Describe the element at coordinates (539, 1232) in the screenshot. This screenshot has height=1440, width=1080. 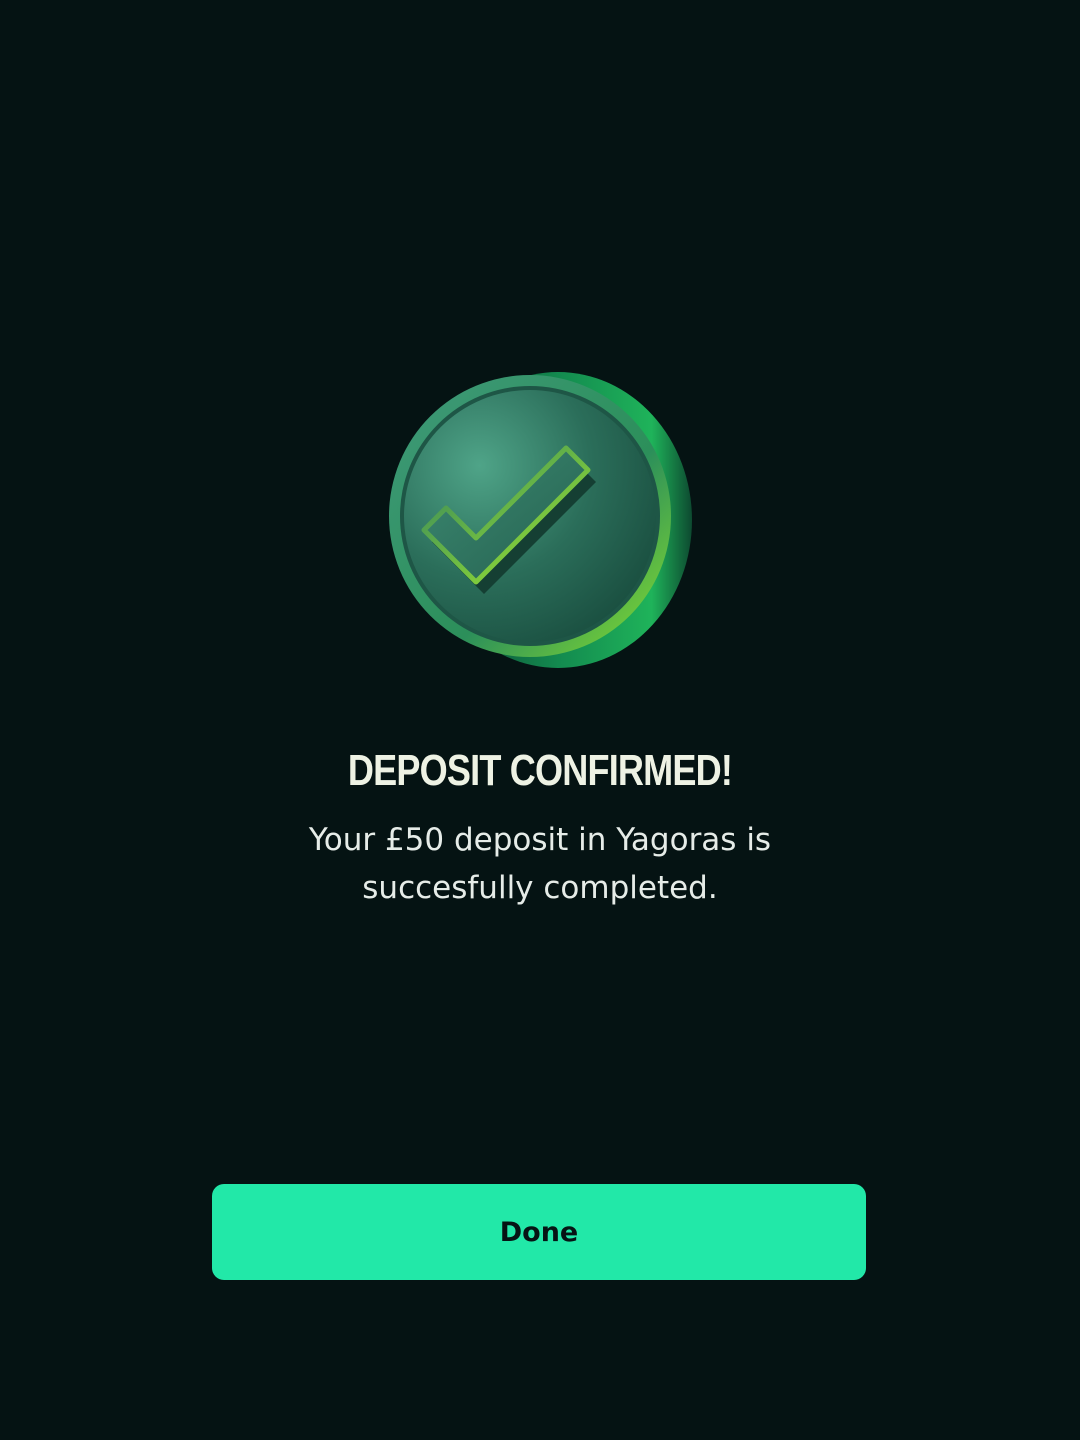
I see `done-button: Done` at that location.